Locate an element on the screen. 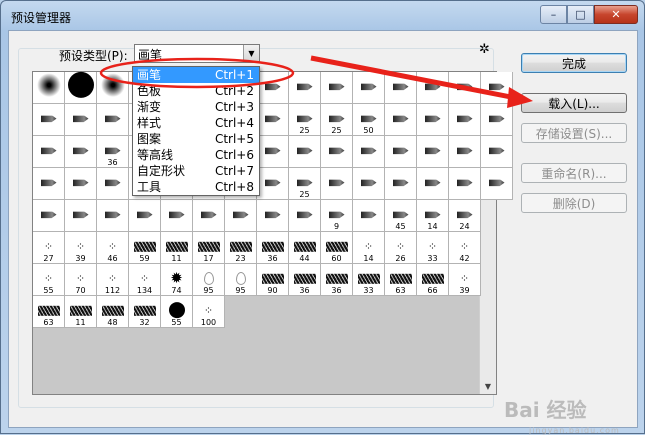  annotation-overlay is located at coordinates (316, 81).